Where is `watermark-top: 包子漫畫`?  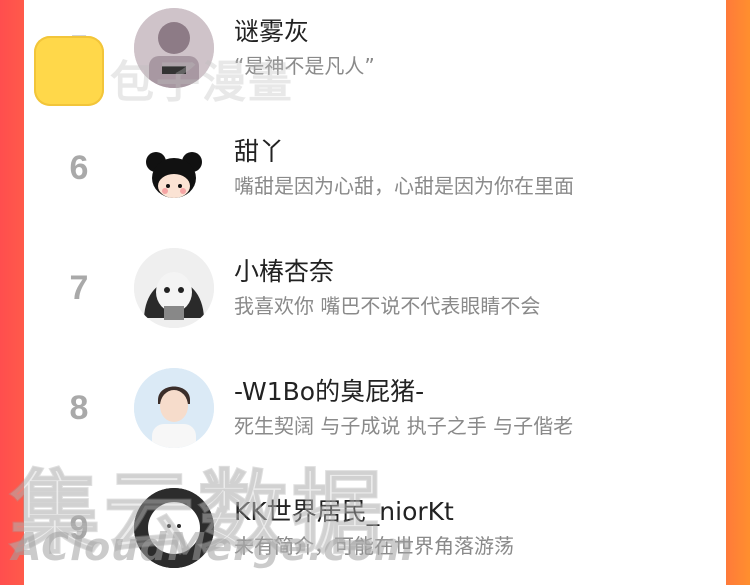
watermark-top: 包子漫畫 is located at coordinates (202, 82).